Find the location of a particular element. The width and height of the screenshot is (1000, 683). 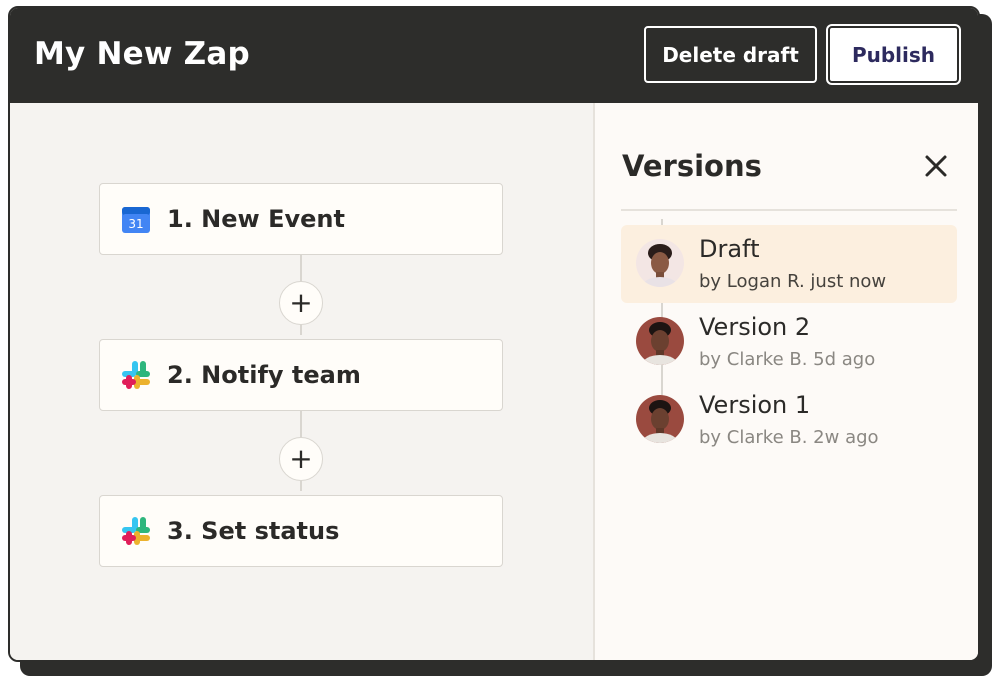

workflow-step-2: 2. Notify team is located at coordinates (301, 375).